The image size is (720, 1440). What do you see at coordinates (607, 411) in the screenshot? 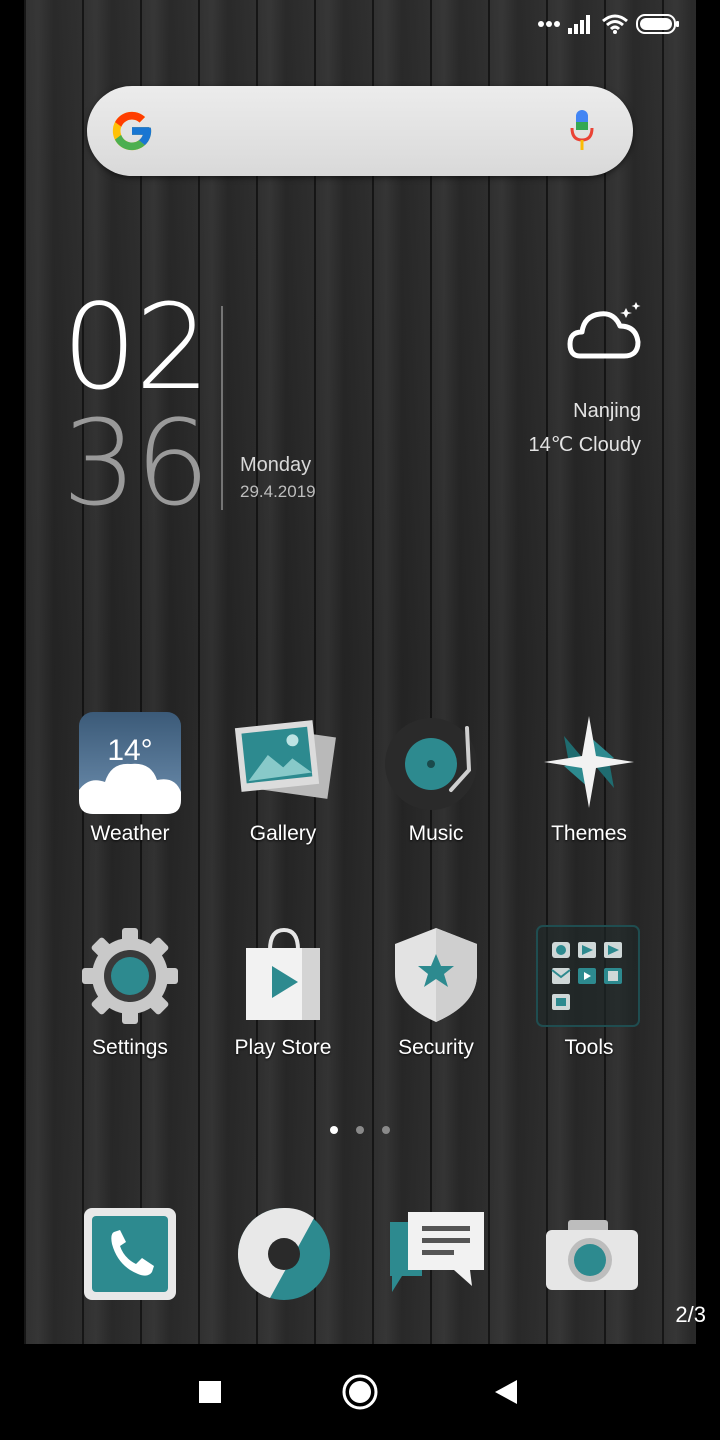
I see `weather-city: Nanjing` at bounding box center [607, 411].